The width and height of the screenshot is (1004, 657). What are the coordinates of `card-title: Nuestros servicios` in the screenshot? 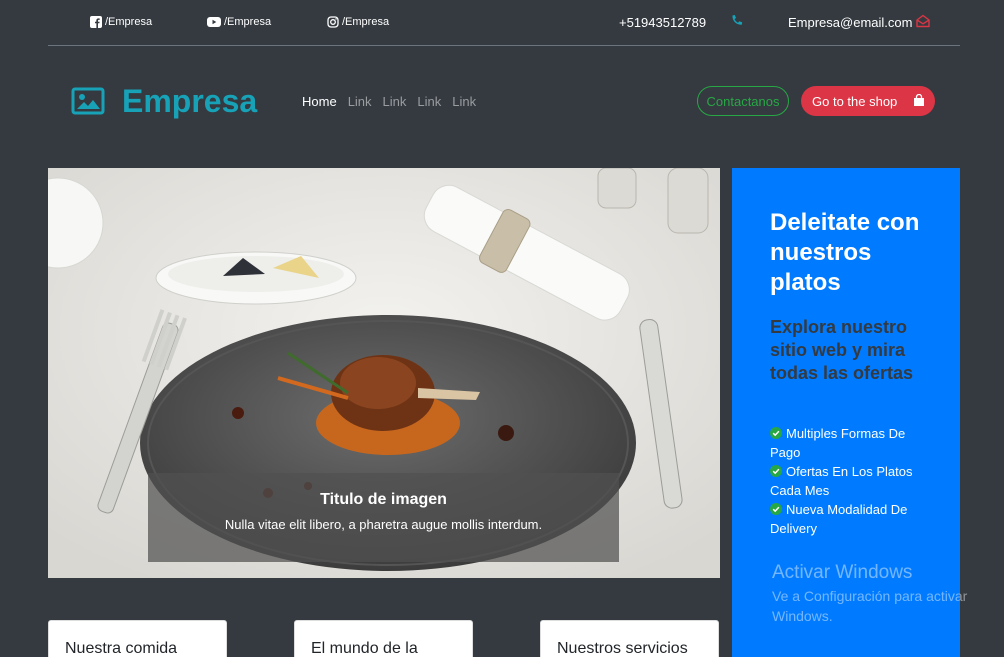 It's located at (622, 648).